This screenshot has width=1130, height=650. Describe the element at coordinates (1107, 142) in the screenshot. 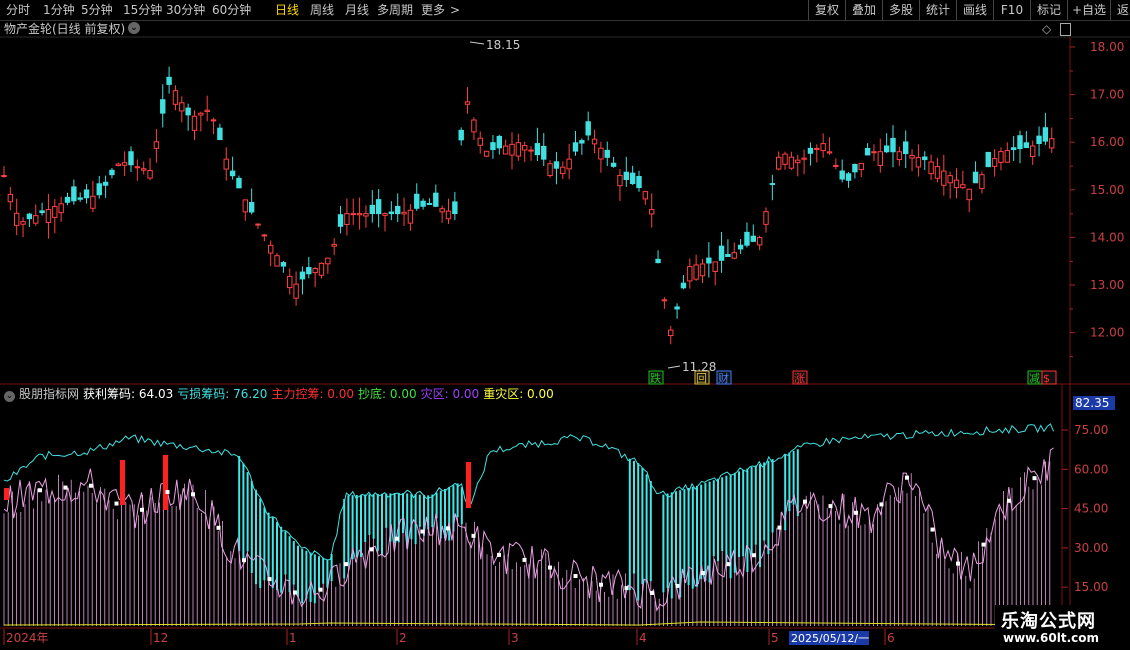

I see `price-tick-label: 16.00` at that location.